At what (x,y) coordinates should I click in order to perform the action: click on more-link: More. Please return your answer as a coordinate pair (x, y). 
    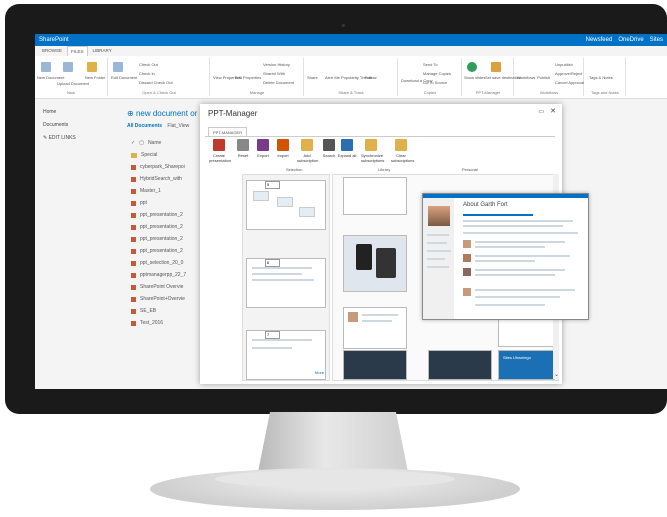
    Looking at the image, I should click on (319, 372).